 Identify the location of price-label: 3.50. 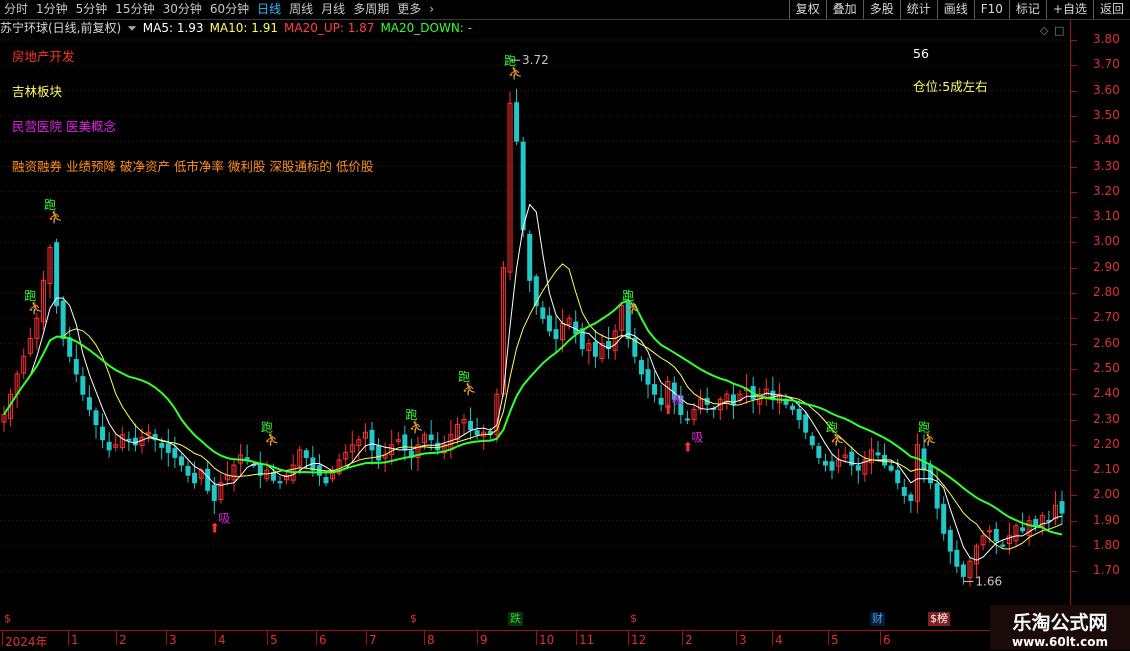
(1106, 114).